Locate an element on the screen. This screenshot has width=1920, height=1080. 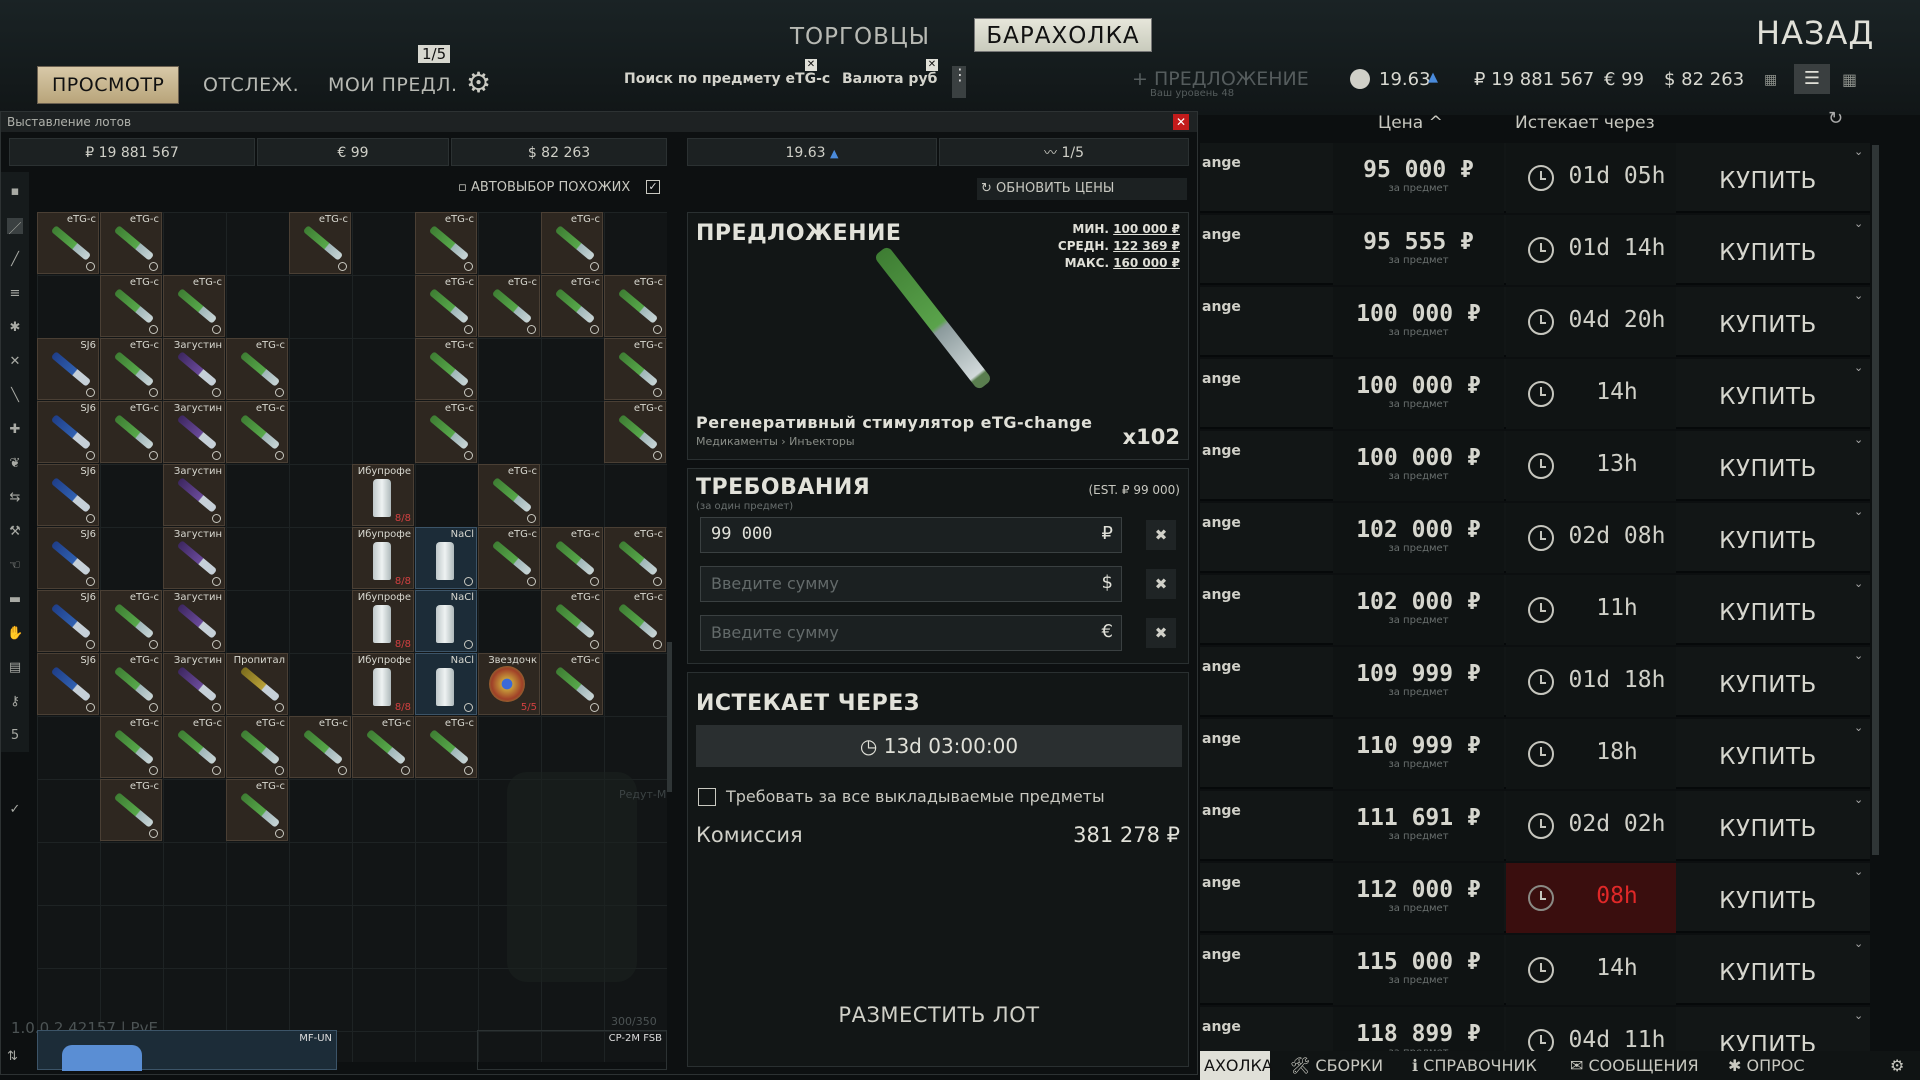
eur-price-field: Введите сумму € is located at coordinates (911, 633).